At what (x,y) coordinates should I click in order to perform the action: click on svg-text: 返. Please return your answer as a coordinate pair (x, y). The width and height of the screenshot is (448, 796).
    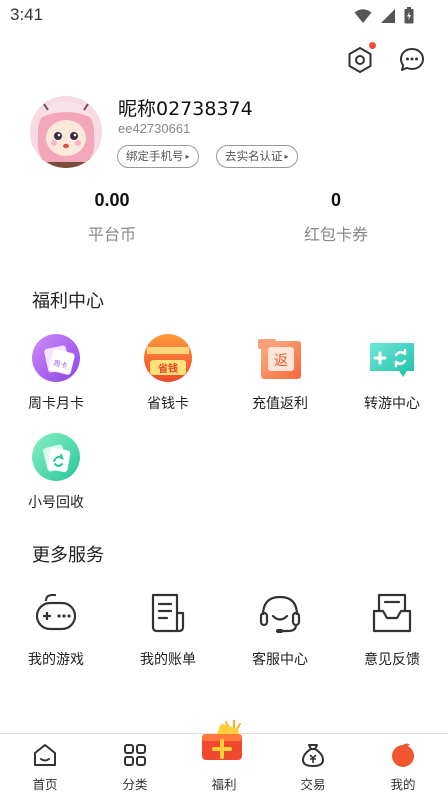
    Looking at the image, I should click on (281, 361).